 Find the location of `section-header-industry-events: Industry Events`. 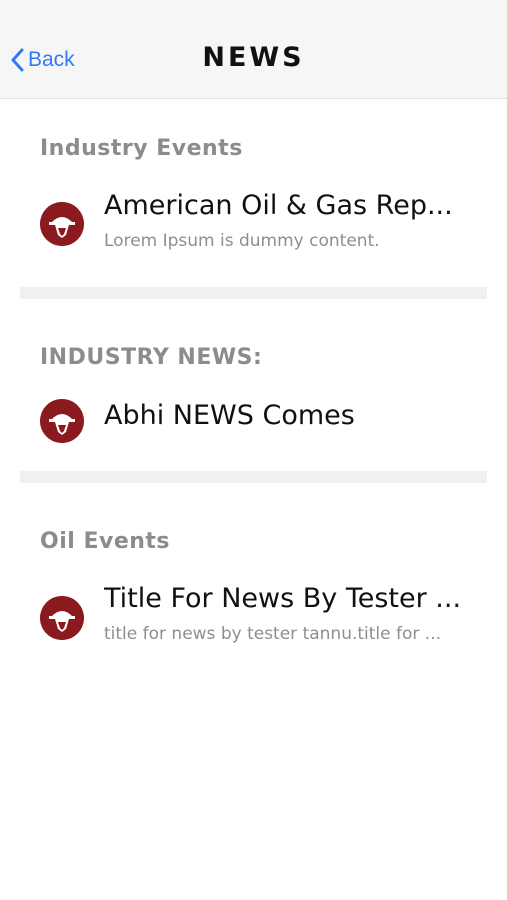

section-header-industry-events: Industry Events is located at coordinates (141, 148).